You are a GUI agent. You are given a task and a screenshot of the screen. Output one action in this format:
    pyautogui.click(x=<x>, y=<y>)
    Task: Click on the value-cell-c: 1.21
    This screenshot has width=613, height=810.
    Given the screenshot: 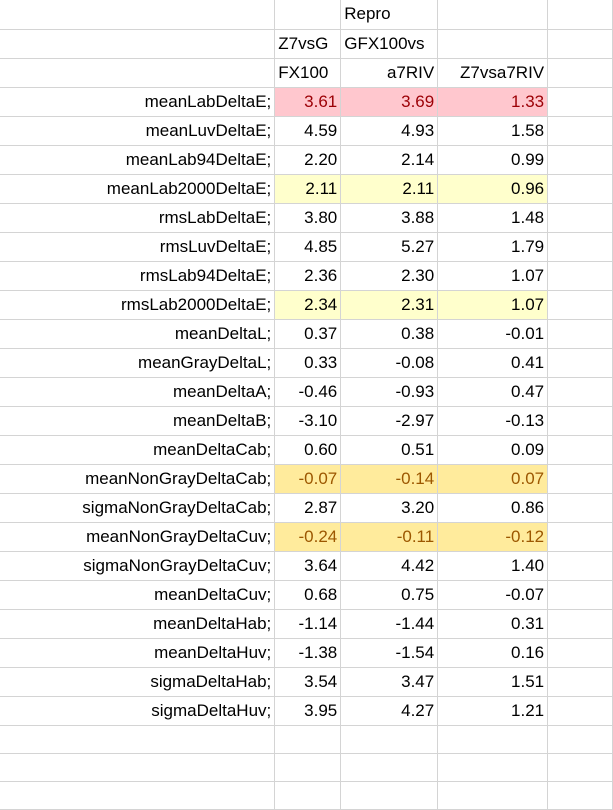 What is the action you would take?
    pyautogui.click(x=493, y=711)
    